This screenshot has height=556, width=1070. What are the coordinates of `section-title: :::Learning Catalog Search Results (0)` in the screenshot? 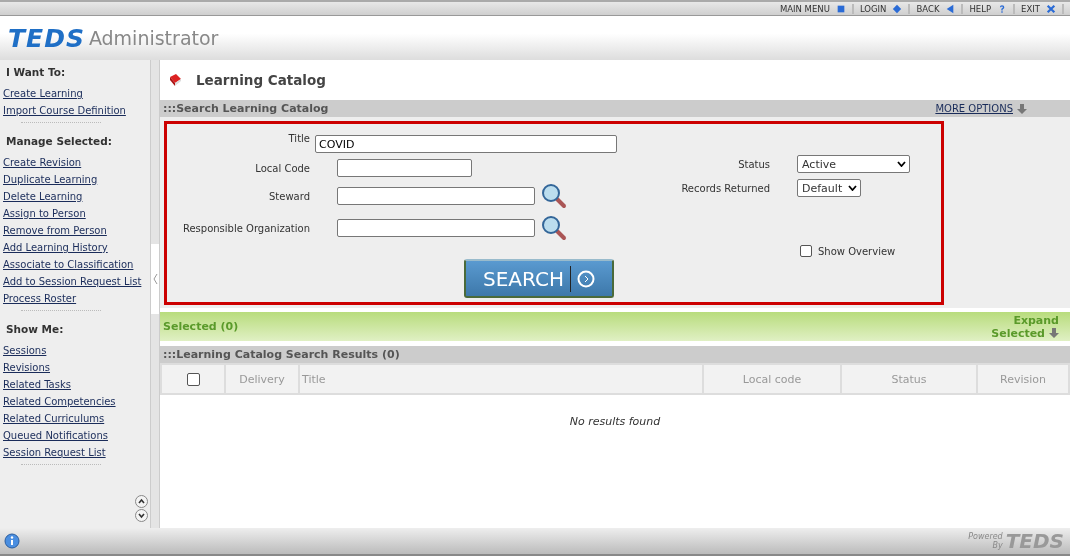 It's located at (281, 354).